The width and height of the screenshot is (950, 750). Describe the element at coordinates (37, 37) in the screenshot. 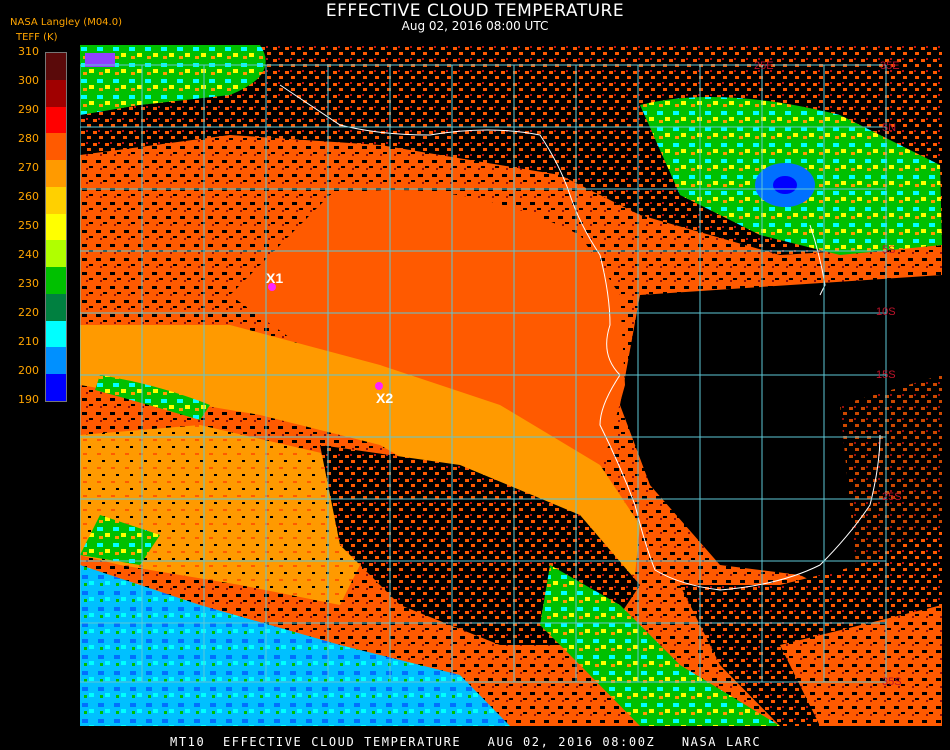

I see `units-label: TEFF (K)` at that location.